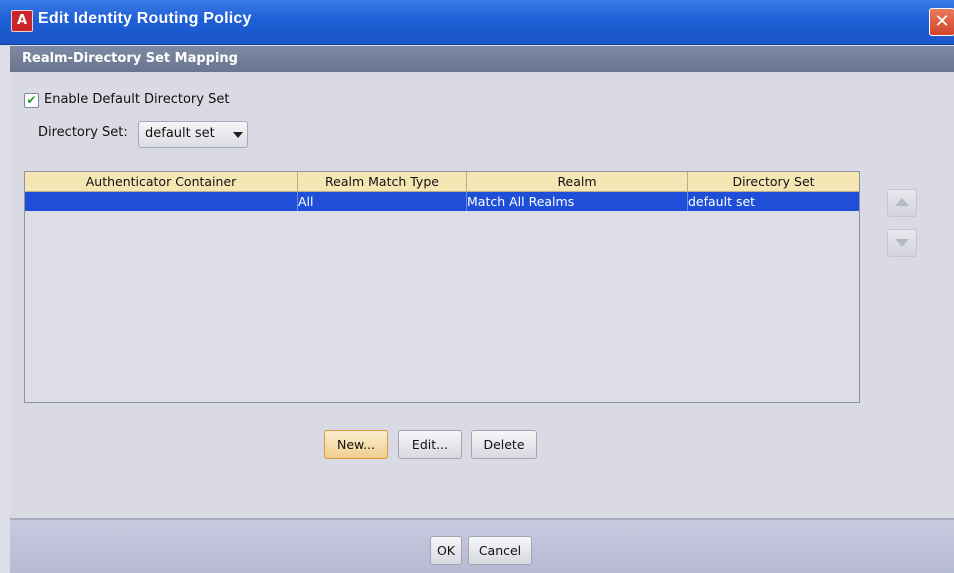 The height and width of the screenshot is (573, 954). I want to click on column-header-authenticator-container: Authenticator Container, so click(161, 181).